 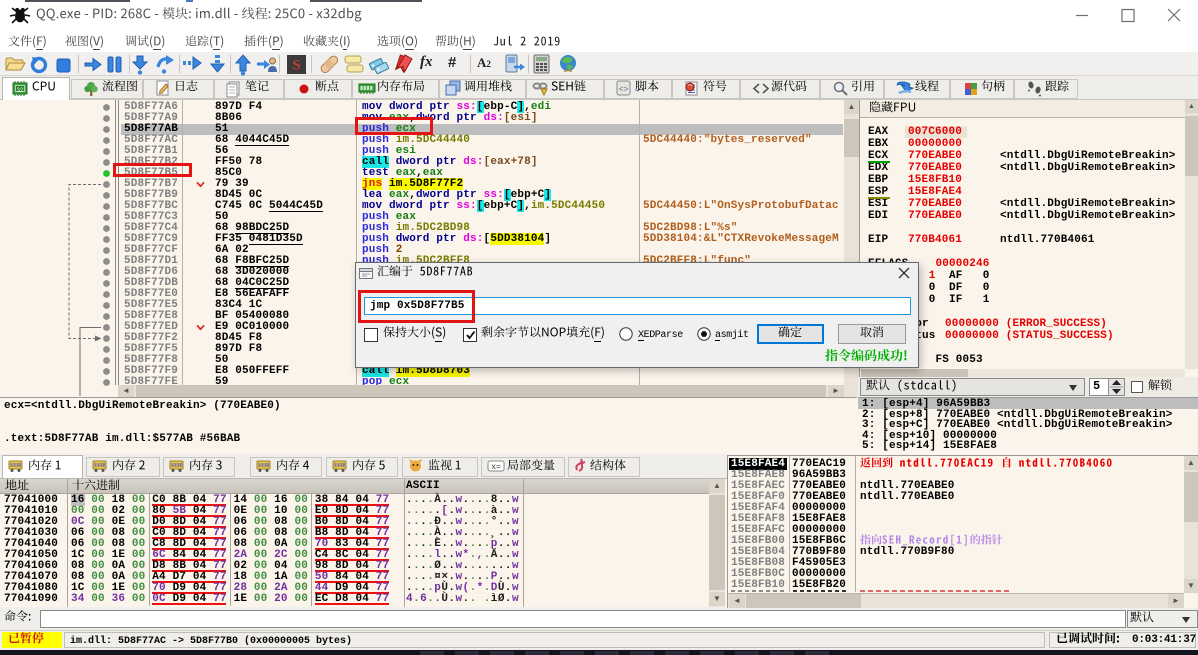 I want to click on svg-text: x=, so click(x=496, y=467).